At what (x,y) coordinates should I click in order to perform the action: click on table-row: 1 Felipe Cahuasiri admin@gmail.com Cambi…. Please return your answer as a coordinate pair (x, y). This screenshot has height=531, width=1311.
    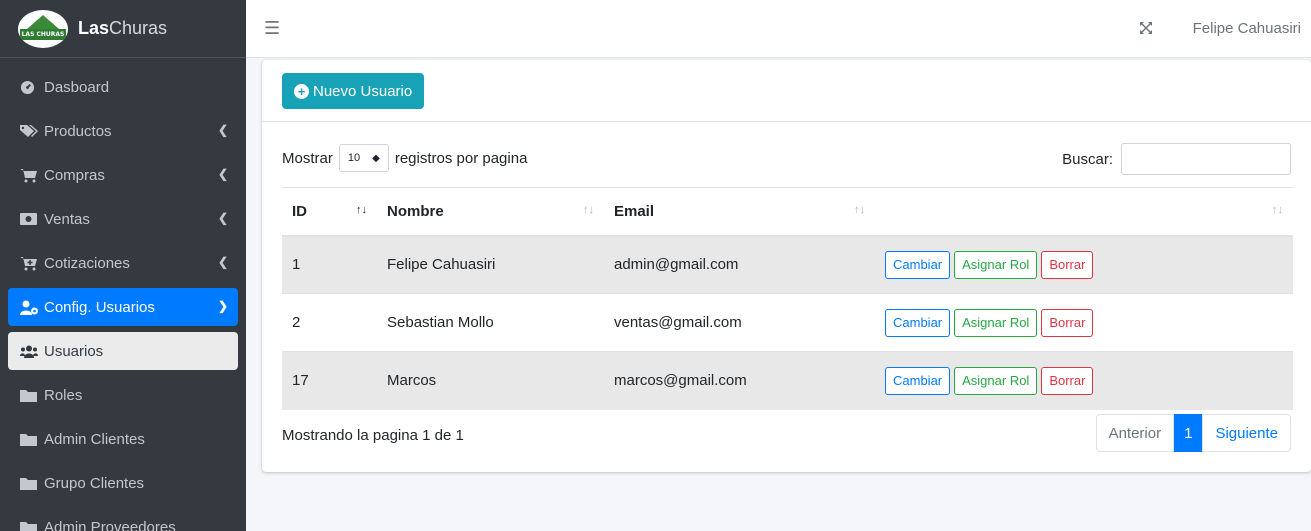
    Looking at the image, I should click on (787, 264).